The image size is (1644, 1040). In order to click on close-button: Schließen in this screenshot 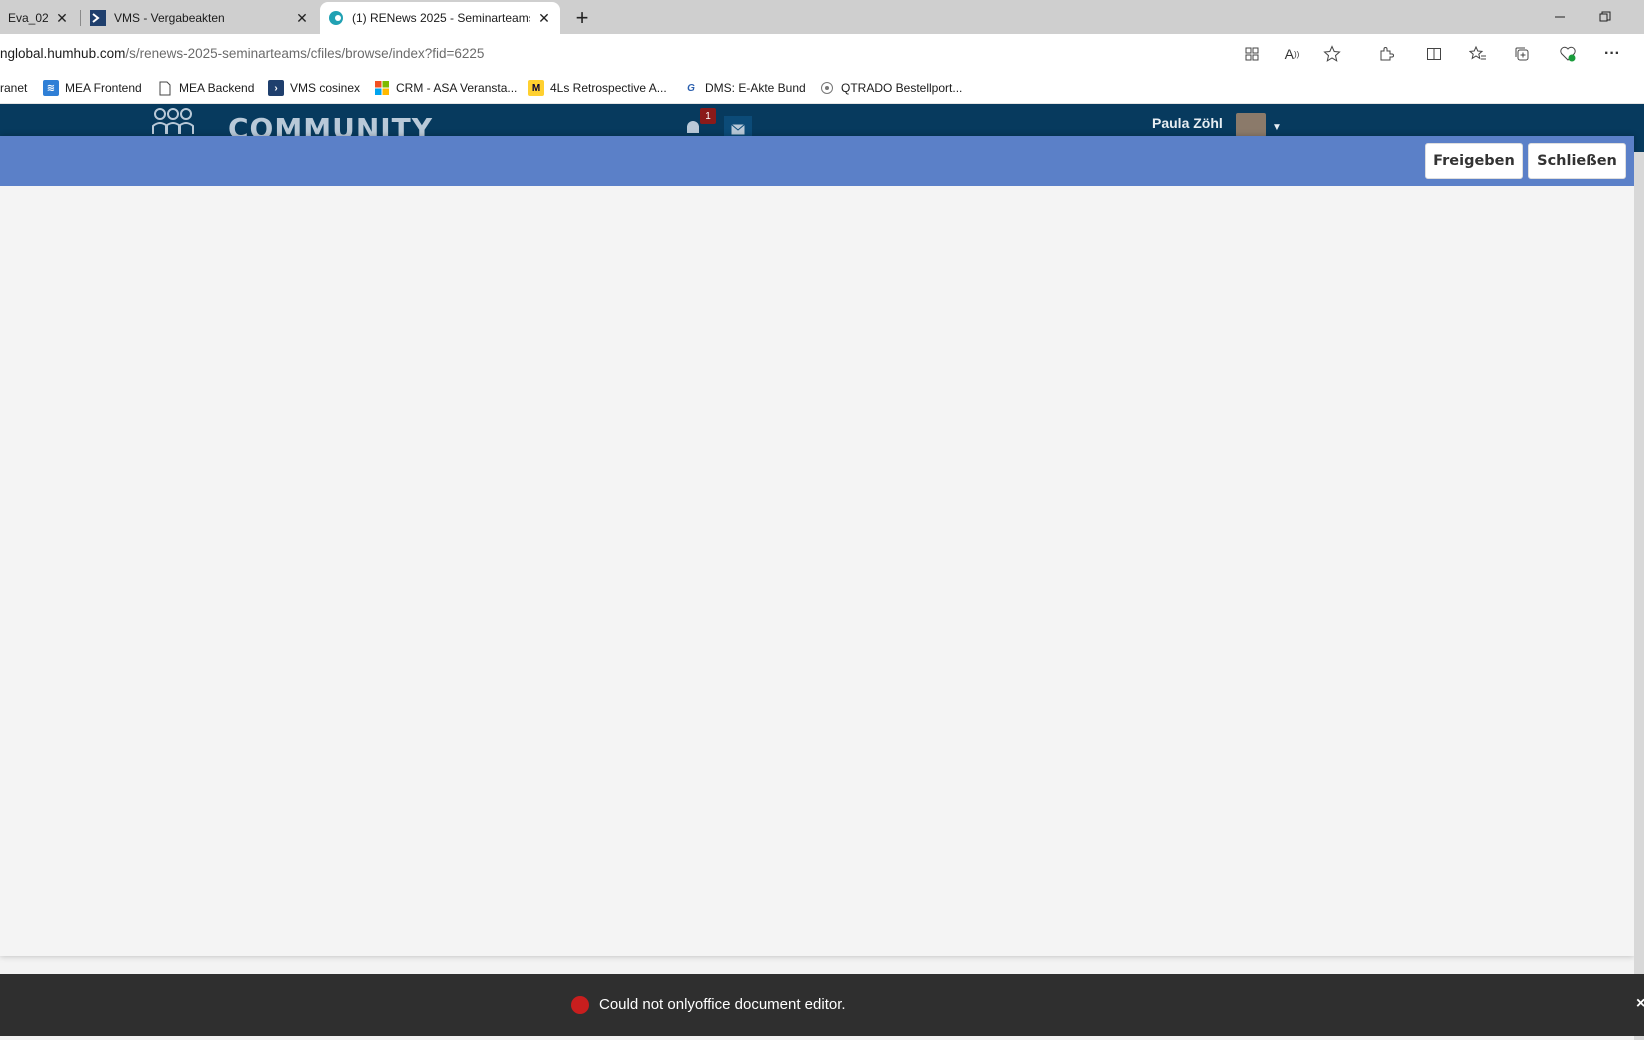, I will do `click(1577, 161)`.